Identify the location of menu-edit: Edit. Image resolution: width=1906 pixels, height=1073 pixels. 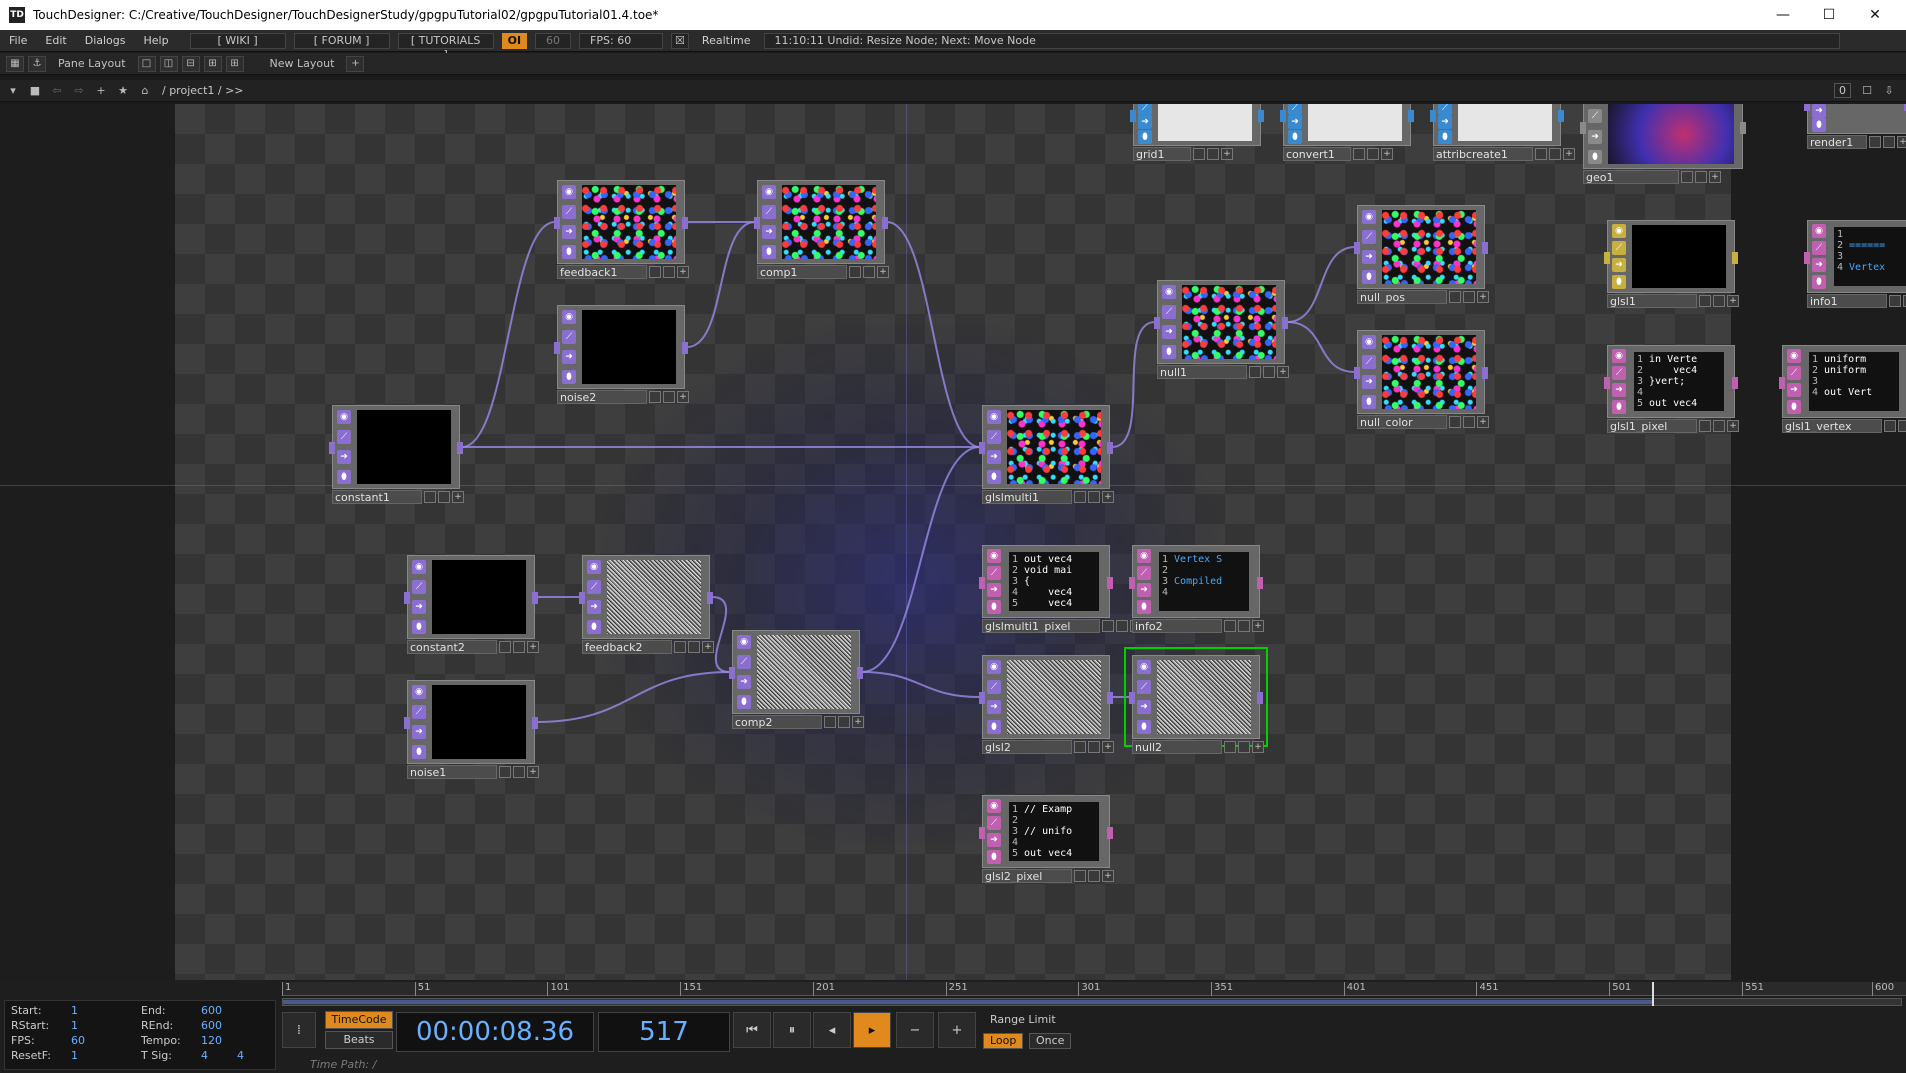
(55, 40).